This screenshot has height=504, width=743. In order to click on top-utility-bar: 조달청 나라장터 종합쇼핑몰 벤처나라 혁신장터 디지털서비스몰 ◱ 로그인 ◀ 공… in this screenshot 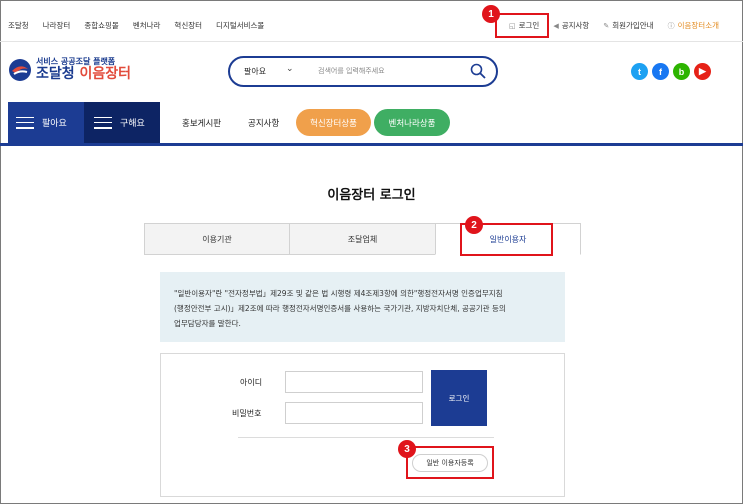, I will do `click(371, 21)`.